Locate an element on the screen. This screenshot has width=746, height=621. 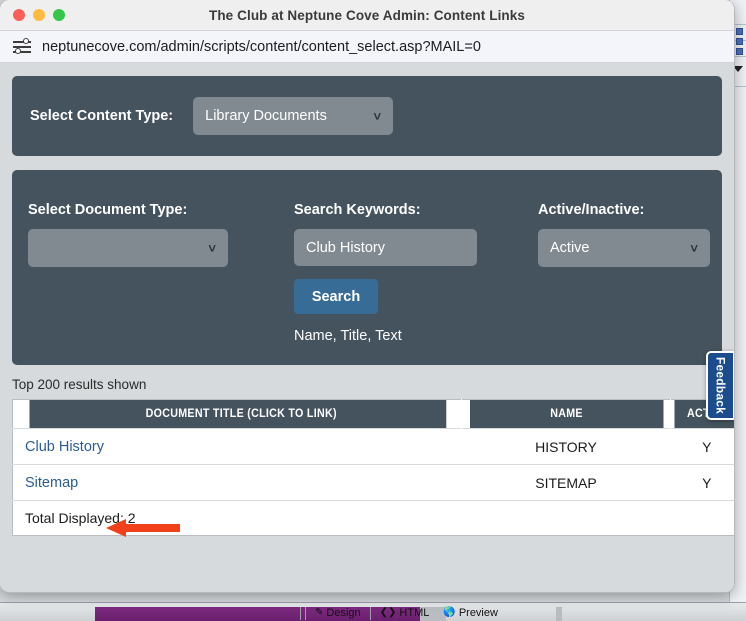
cell-document-title: Club History is located at coordinates (237, 446).